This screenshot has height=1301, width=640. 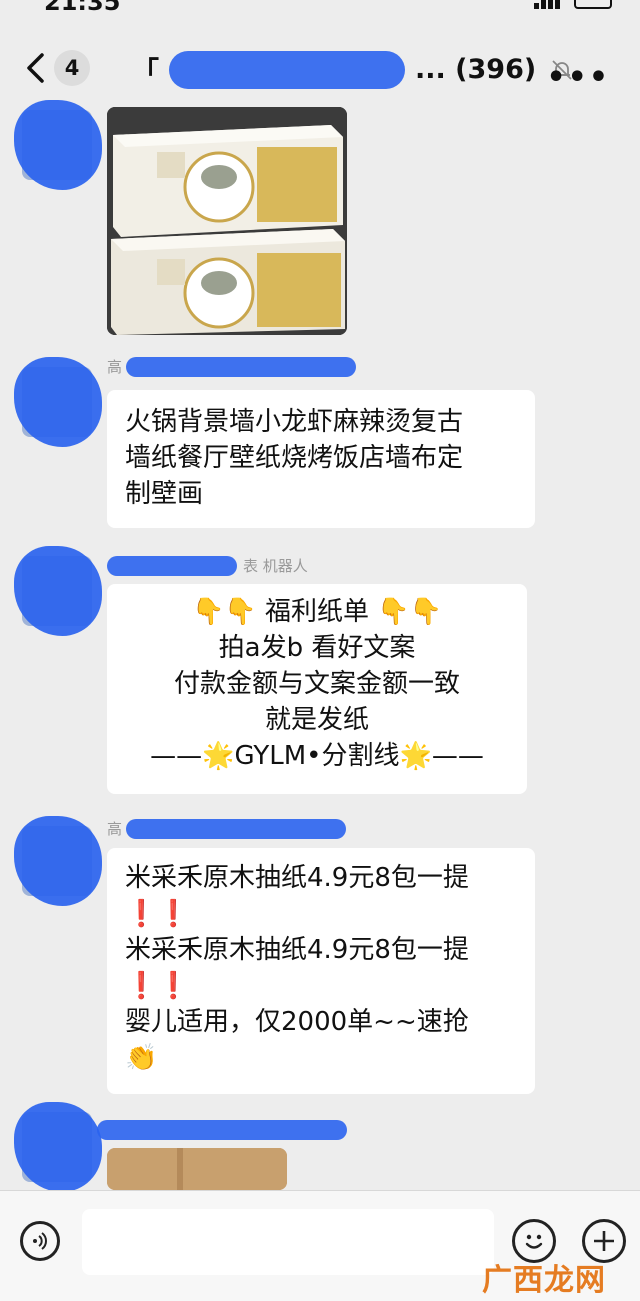 I want to click on sender-name-text: 表 机器人, so click(x=275, y=566).